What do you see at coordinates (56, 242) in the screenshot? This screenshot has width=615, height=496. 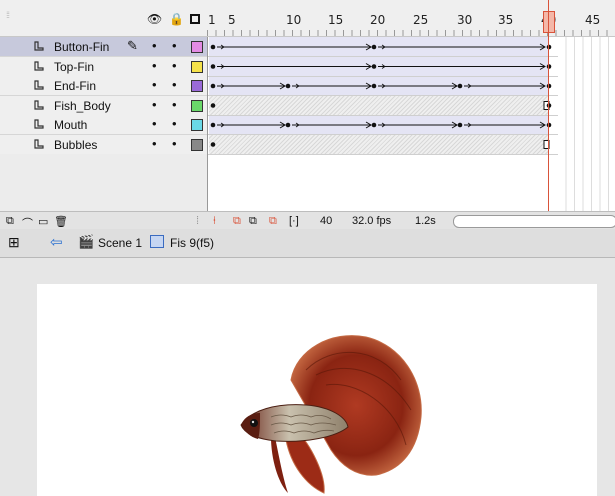 I see `back-arrow-icon: ⇦` at bounding box center [56, 242].